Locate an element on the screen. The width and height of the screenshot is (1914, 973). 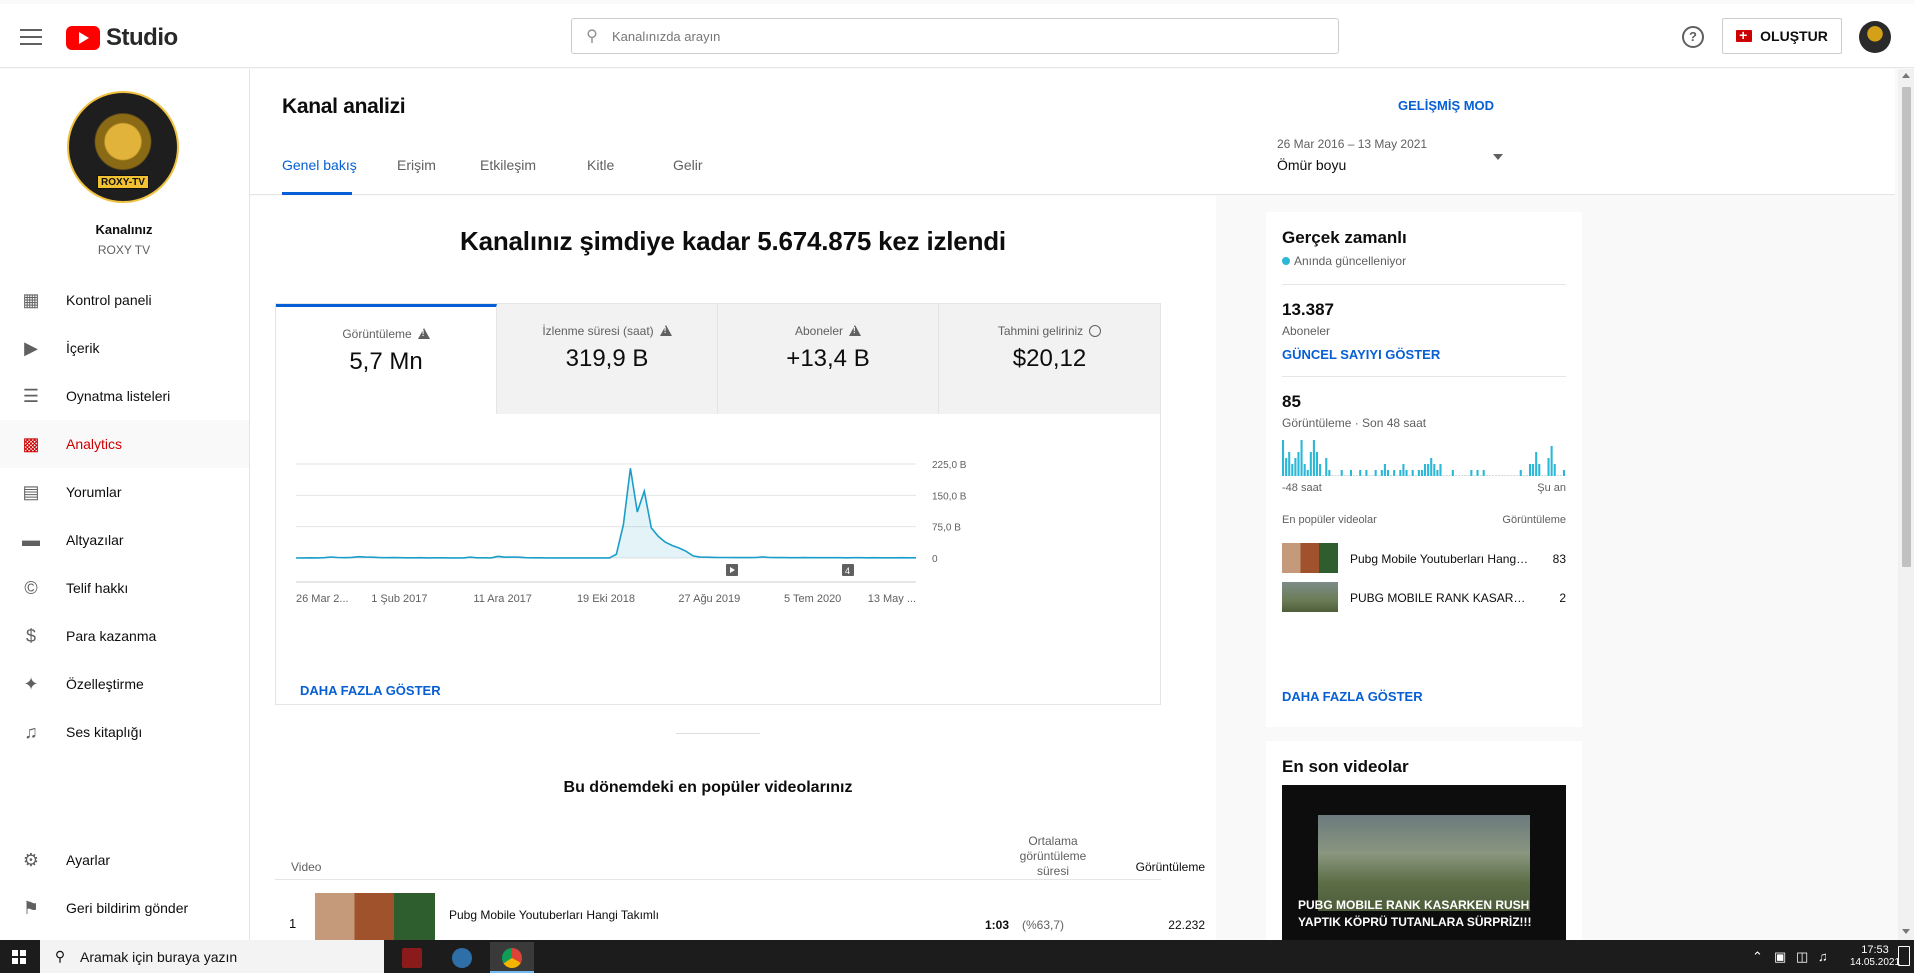
metric-watch-time: İzlenme süresi (saat) 319,9 B is located at coordinates (607, 359).